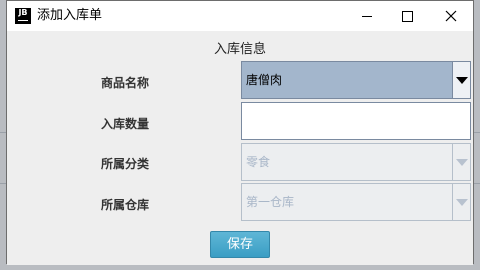 The width and height of the screenshot is (480, 270). What do you see at coordinates (270, 202) in the screenshot?
I see `warehouse-value: 第一仓库` at bounding box center [270, 202].